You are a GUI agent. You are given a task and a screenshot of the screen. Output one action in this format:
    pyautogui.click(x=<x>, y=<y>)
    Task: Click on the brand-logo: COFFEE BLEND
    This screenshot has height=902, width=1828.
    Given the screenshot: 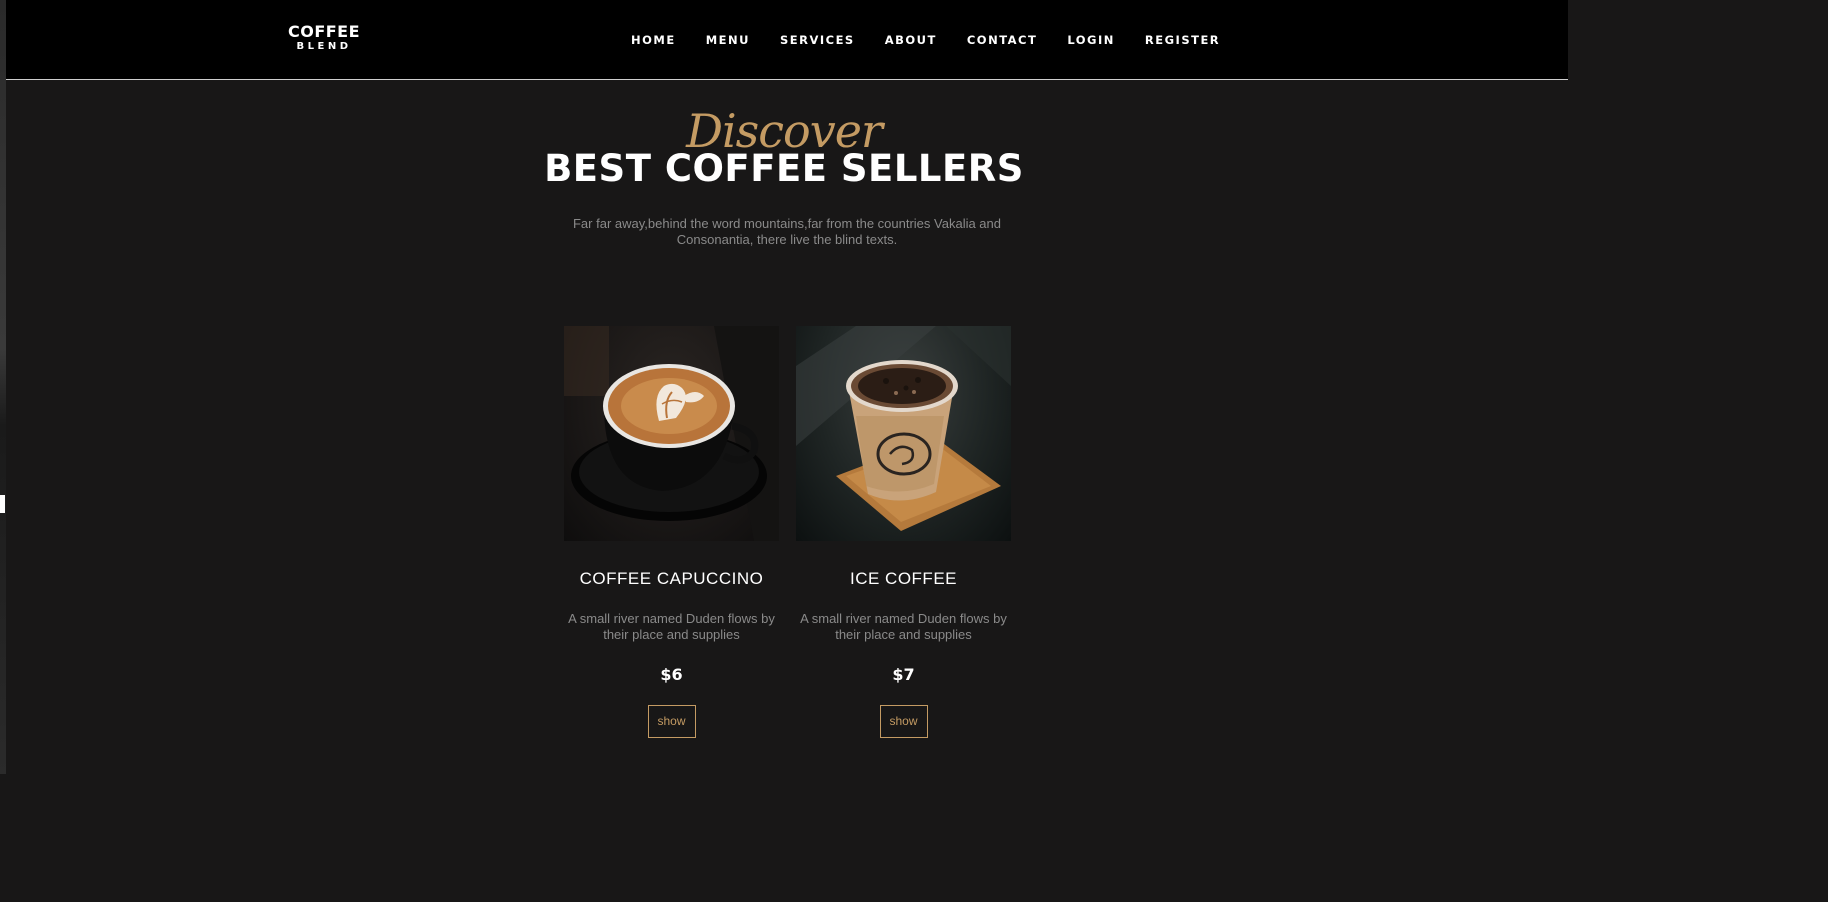 What is the action you would take?
    pyautogui.click(x=324, y=38)
    